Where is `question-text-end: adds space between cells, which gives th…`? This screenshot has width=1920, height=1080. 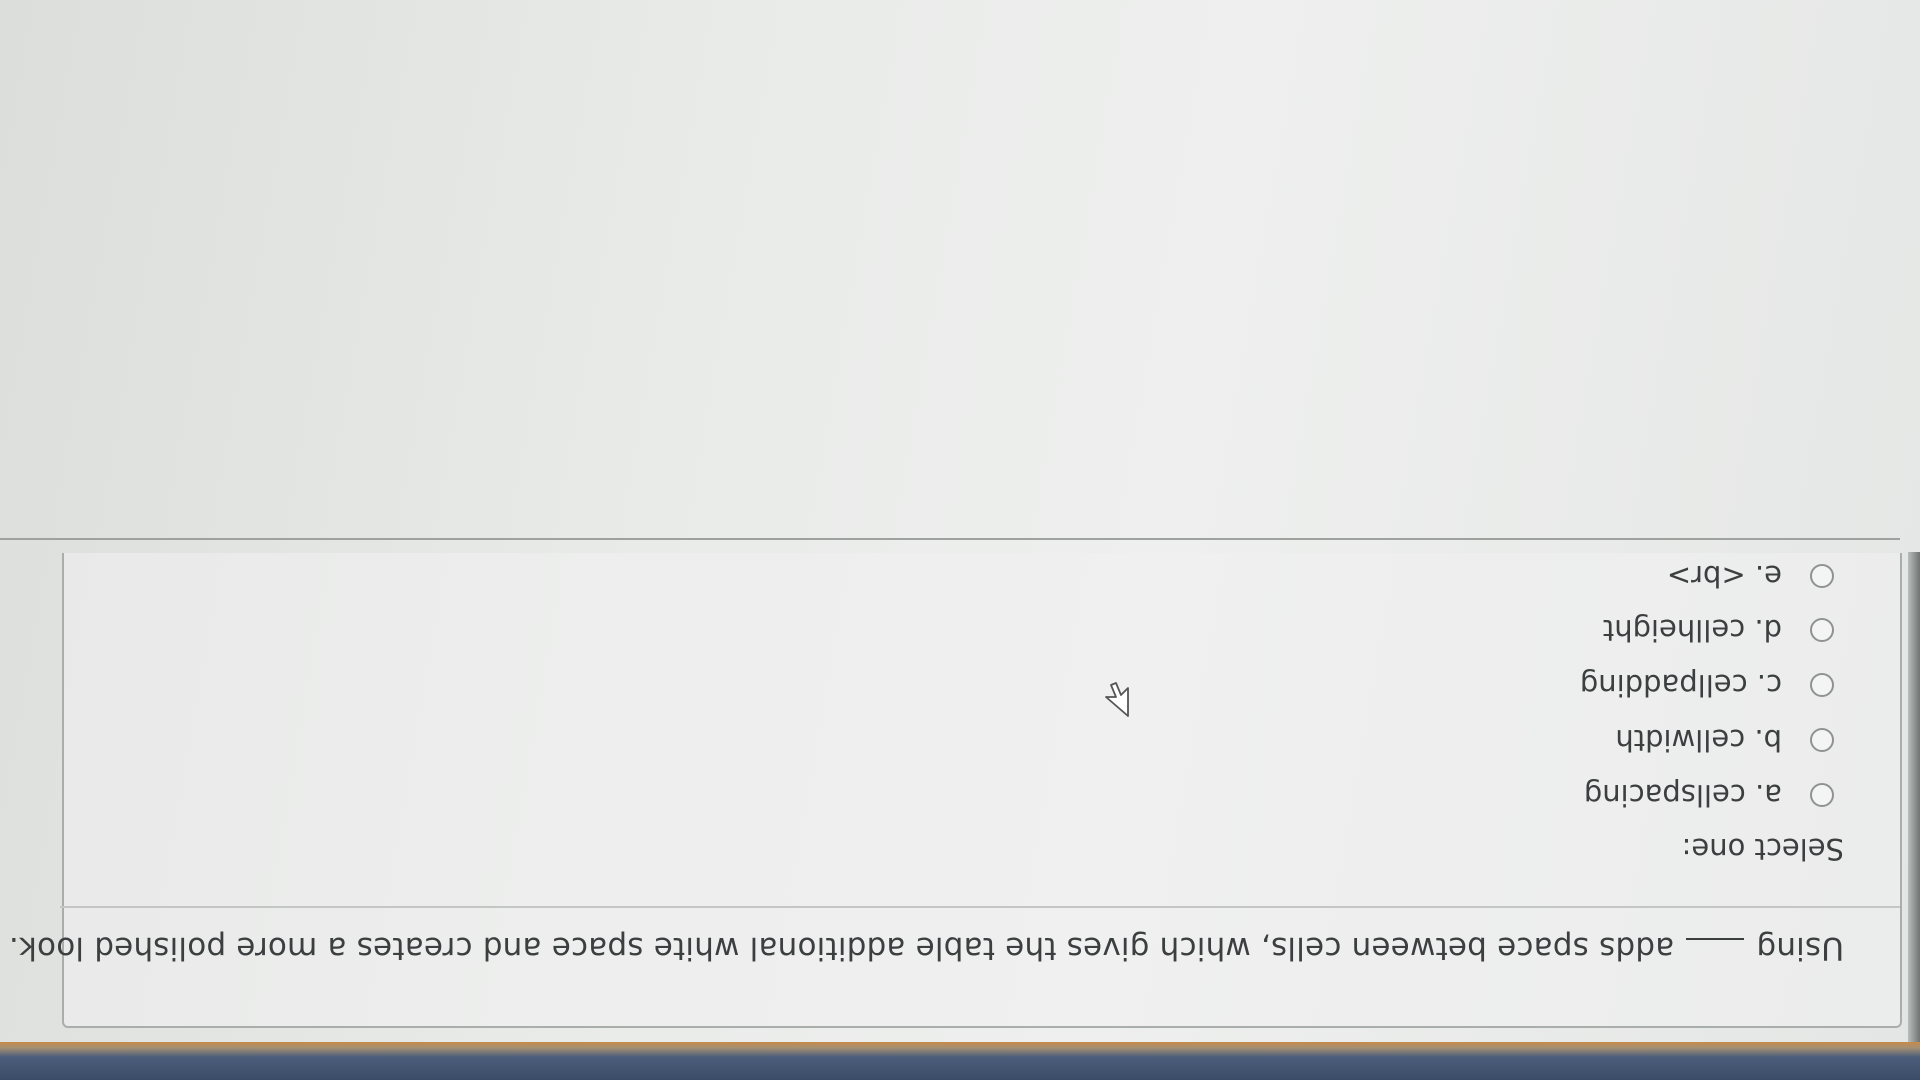
question-text-end: adds space between cells, which gives th… is located at coordinates (841, 948).